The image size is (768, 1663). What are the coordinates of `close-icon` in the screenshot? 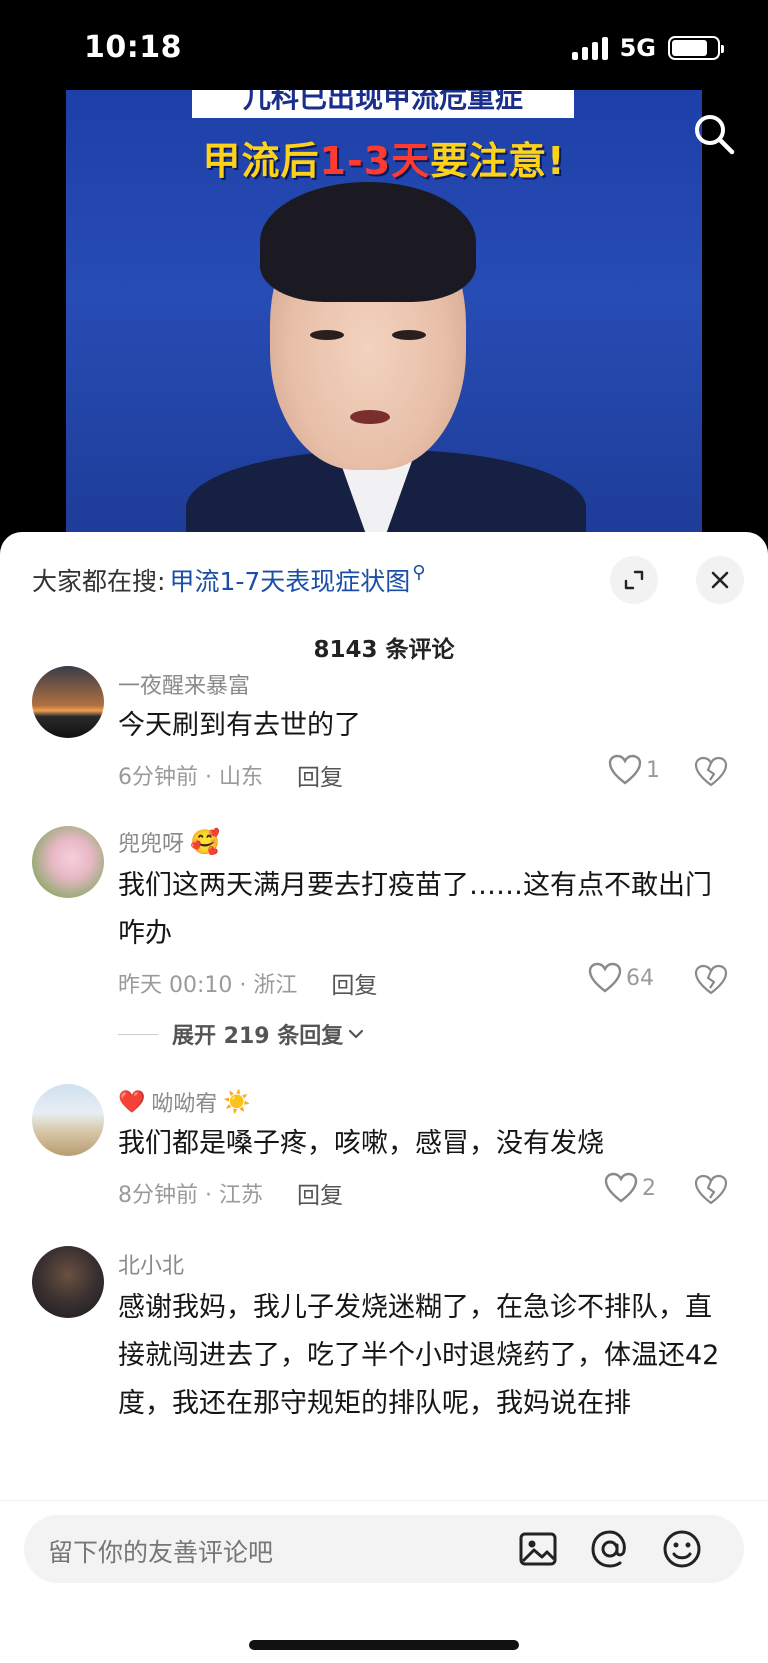 It's located at (720, 580).